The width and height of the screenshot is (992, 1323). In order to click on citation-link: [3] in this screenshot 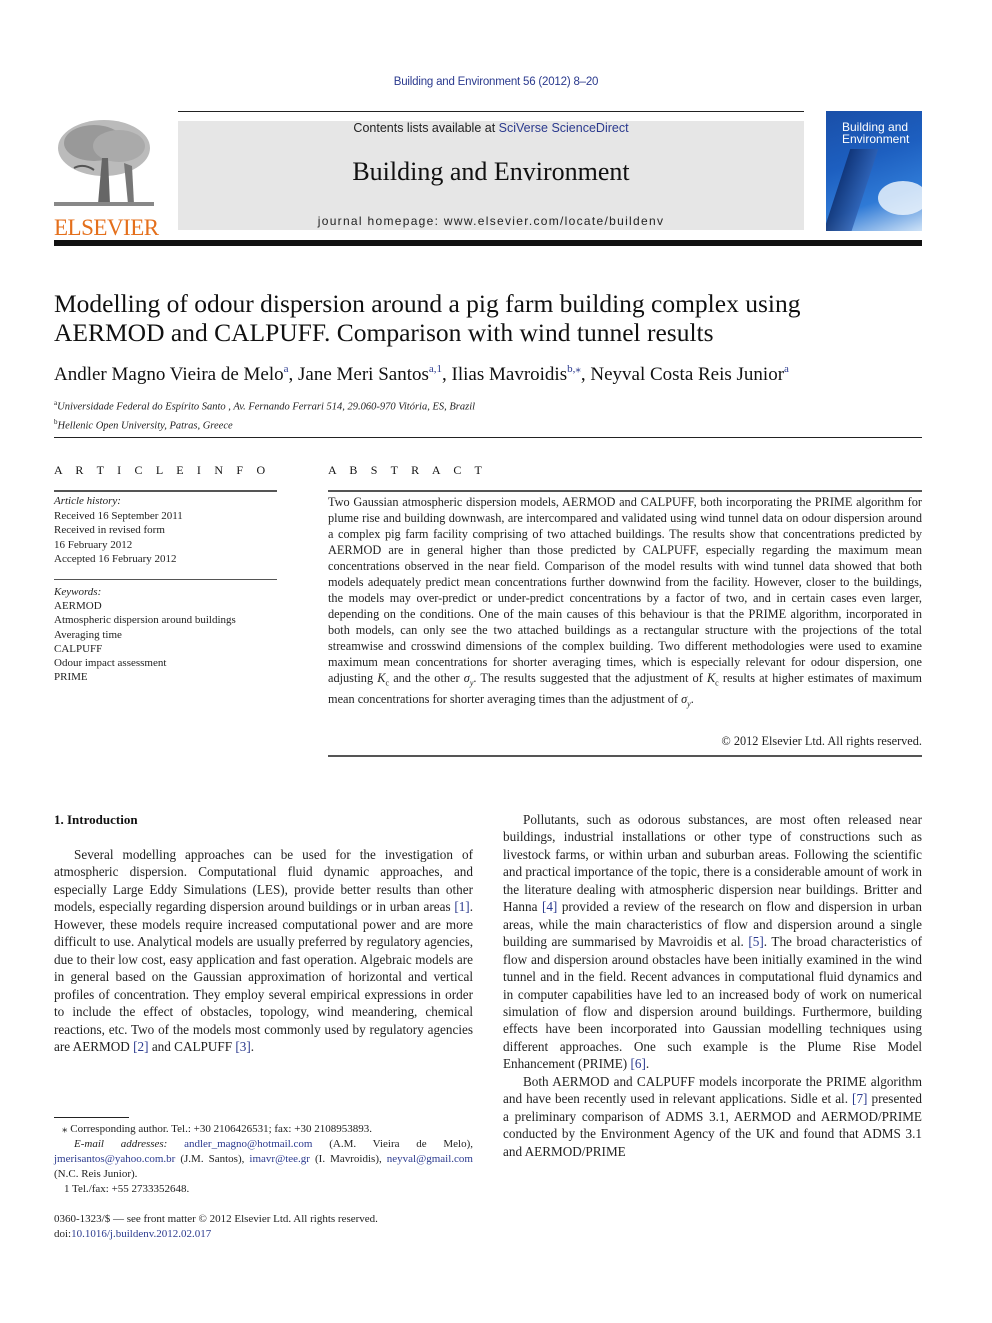, I will do `click(242, 1046)`.